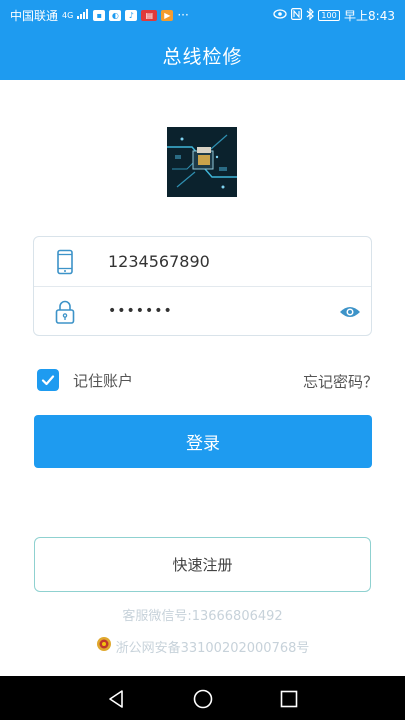 This screenshot has height=720, width=405. Describe the element at coordinates (131, 15) in the screenshot. I see `tiktok-icon: ♪` at that location.